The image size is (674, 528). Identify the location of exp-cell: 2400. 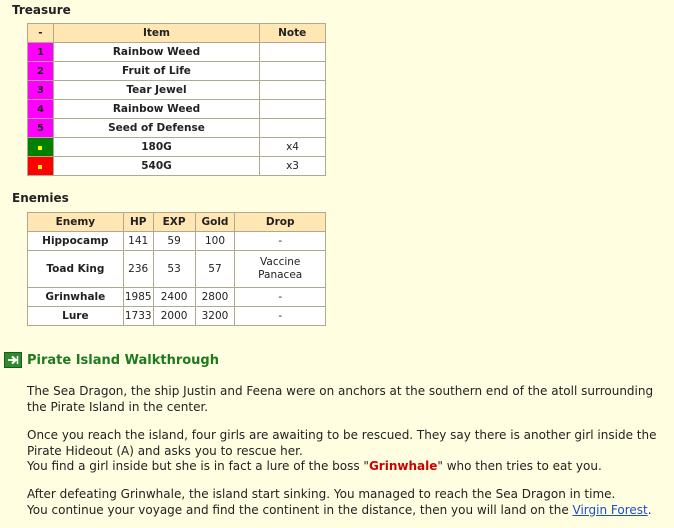
(174, 297).